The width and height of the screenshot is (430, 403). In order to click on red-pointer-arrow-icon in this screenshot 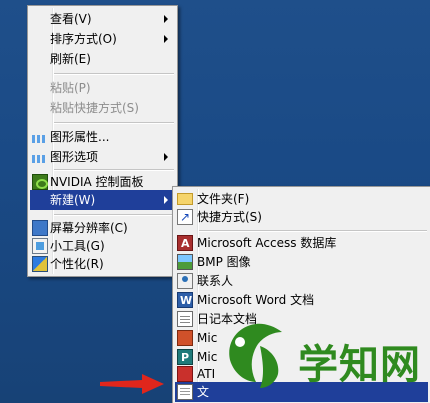, I will do `click(132, 384)`.